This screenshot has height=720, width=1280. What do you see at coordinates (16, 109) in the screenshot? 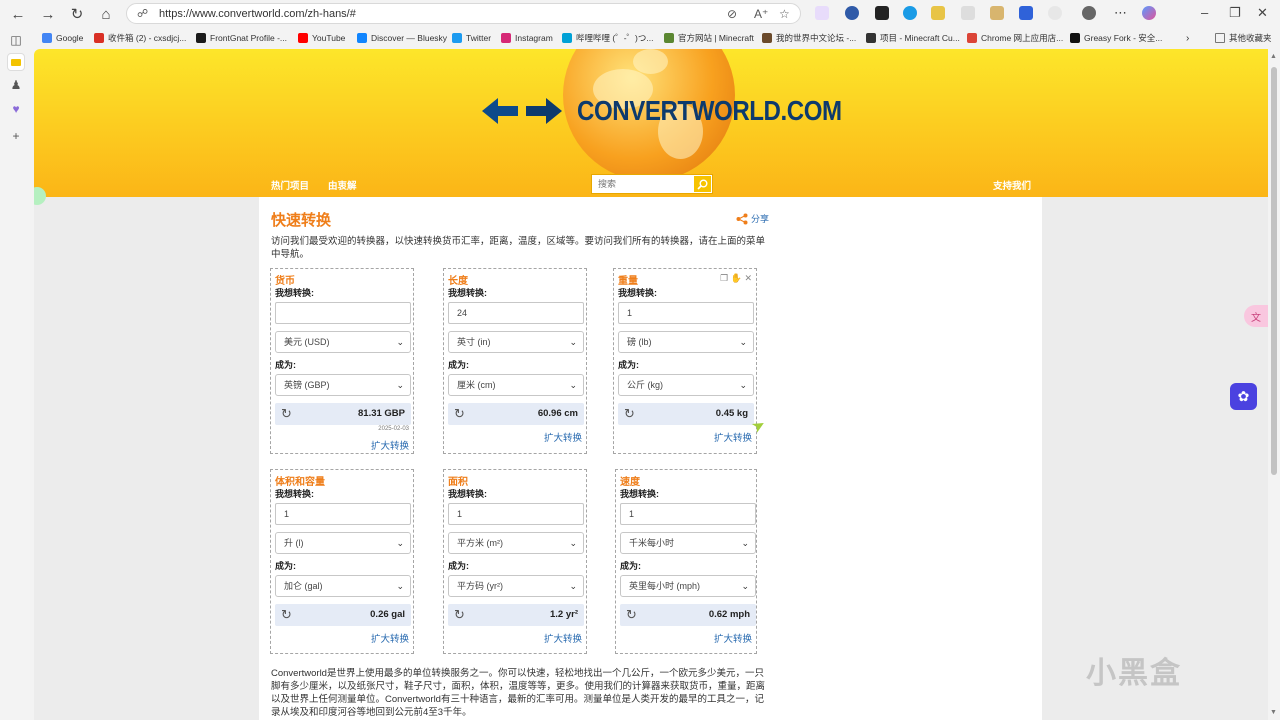
I see `extension-tab-icon: ♥` at bounding box center [16, 109].